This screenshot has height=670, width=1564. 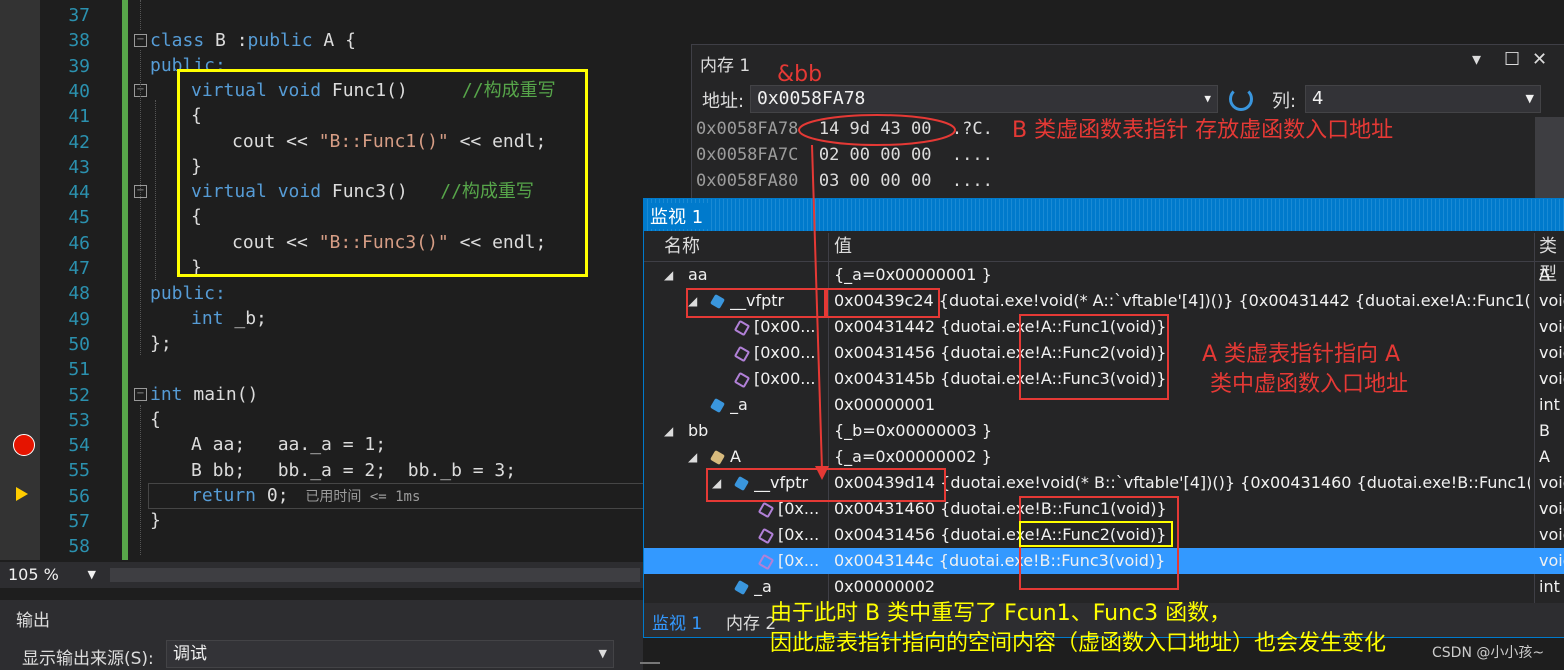 I want to click on annotation-bottom-2: 因此虚表指针指向的空间内容（虚函数入口地址）也会发生变化, so click(x=1078, y=643).